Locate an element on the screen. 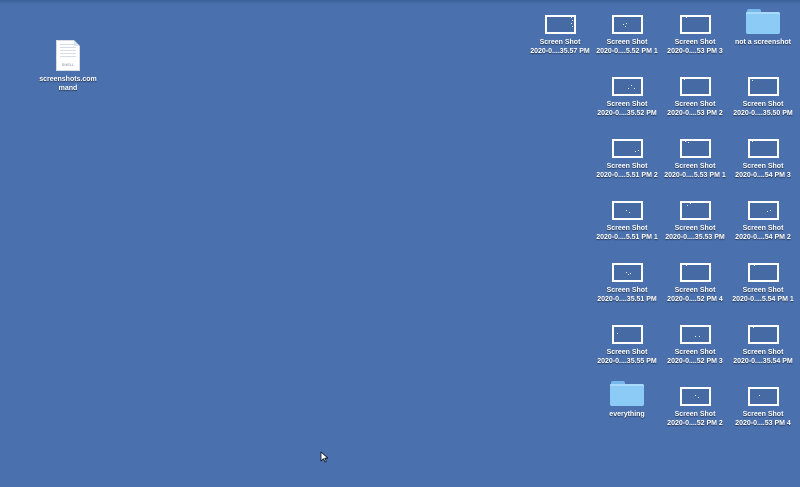 This screenshot has height=487, width=800. file-name-line-2: 2020-0....35.50 PM is located at coordinates (763, 113).